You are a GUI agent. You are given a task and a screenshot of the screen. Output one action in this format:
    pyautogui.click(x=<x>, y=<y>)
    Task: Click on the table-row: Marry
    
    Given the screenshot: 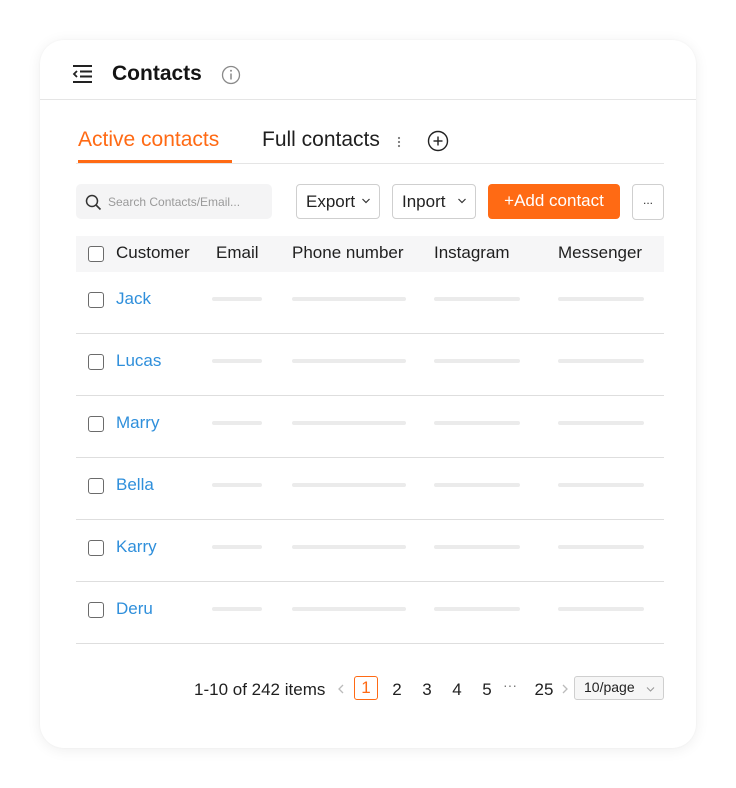 What is the action you would take?
    pyautogui.click(x=370, y=427)
    